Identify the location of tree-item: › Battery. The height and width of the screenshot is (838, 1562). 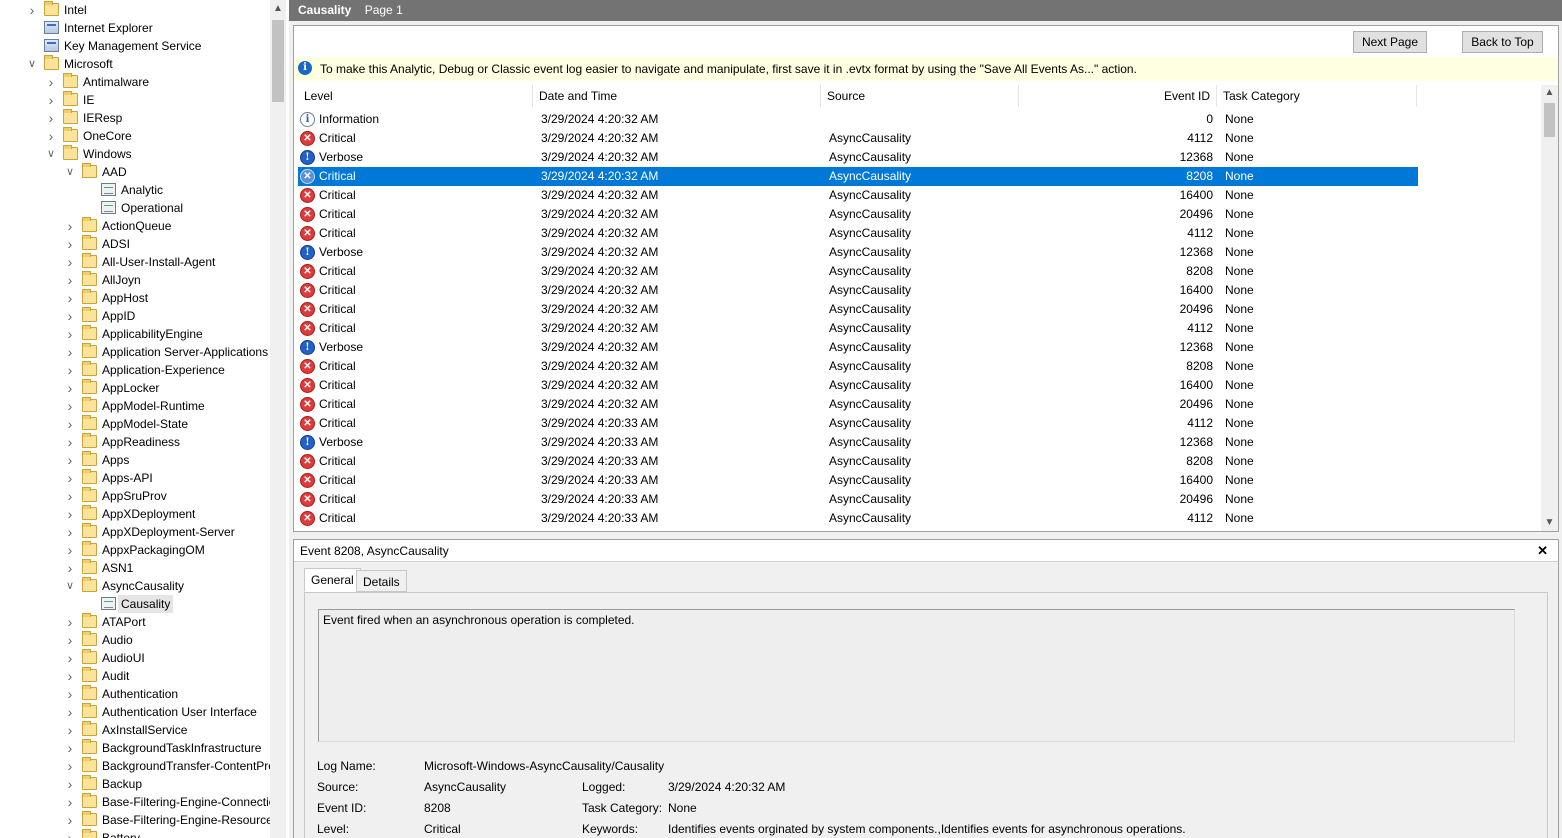
(135, 833).